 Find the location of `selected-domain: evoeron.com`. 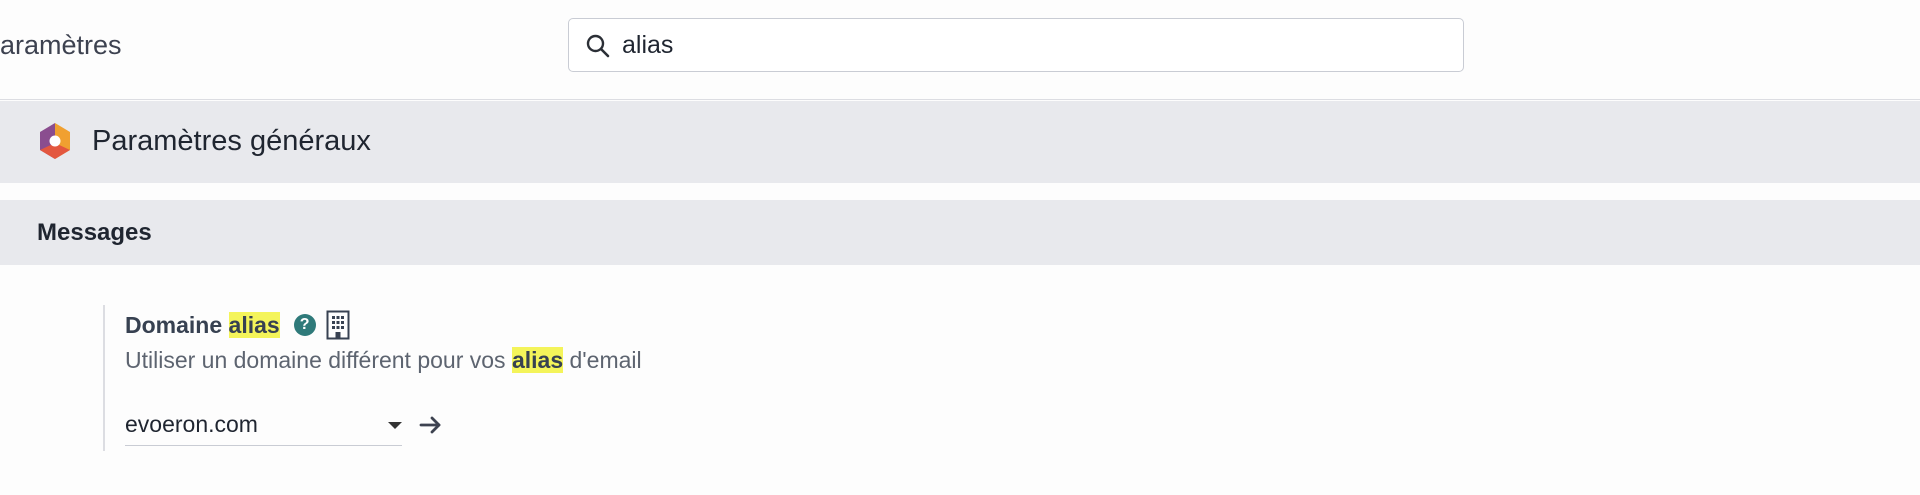

selected-domain: evoeron.com is located at coordinates (191, 424).